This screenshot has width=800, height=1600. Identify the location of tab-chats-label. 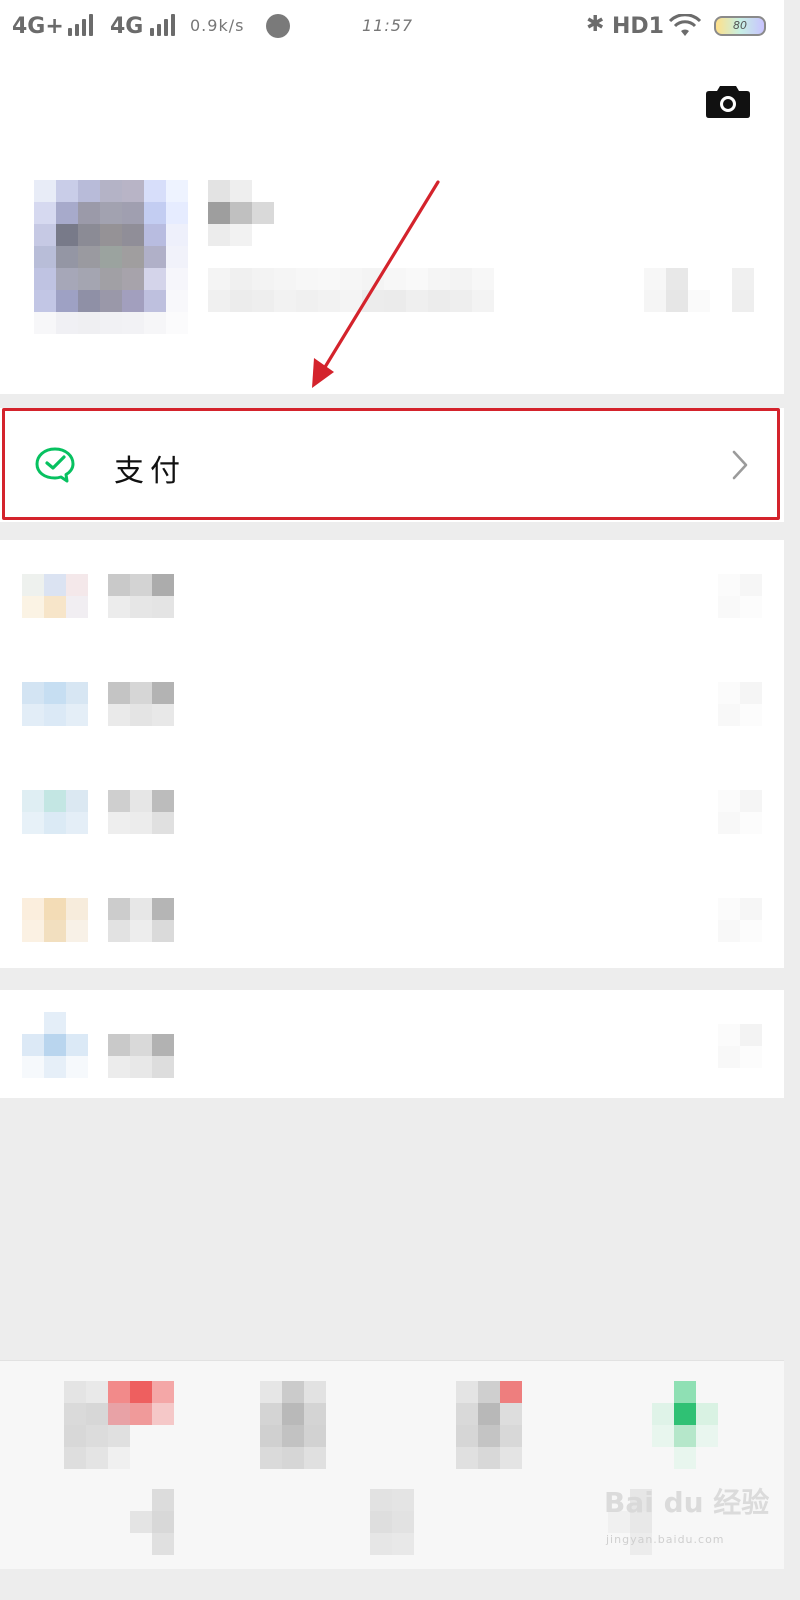
(152, 1522).